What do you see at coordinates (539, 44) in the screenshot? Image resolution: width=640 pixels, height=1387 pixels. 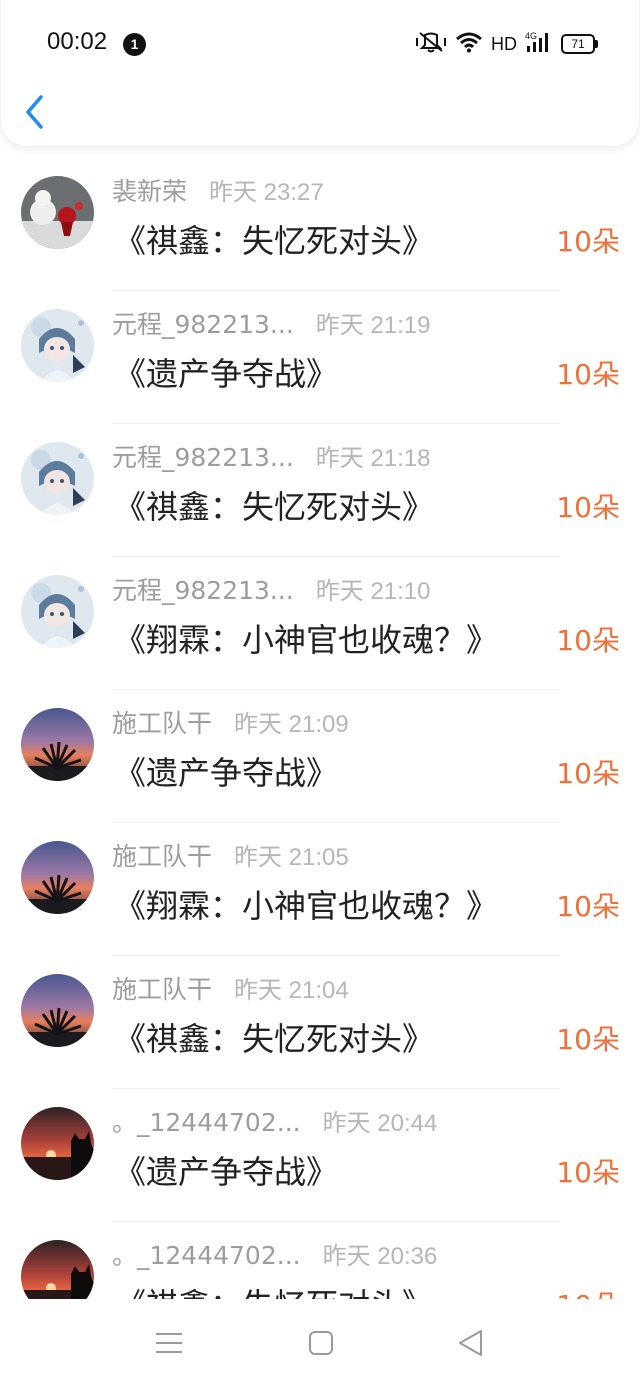 I see `cell-signal-icon: 4G` at bounding box center [539, 44].